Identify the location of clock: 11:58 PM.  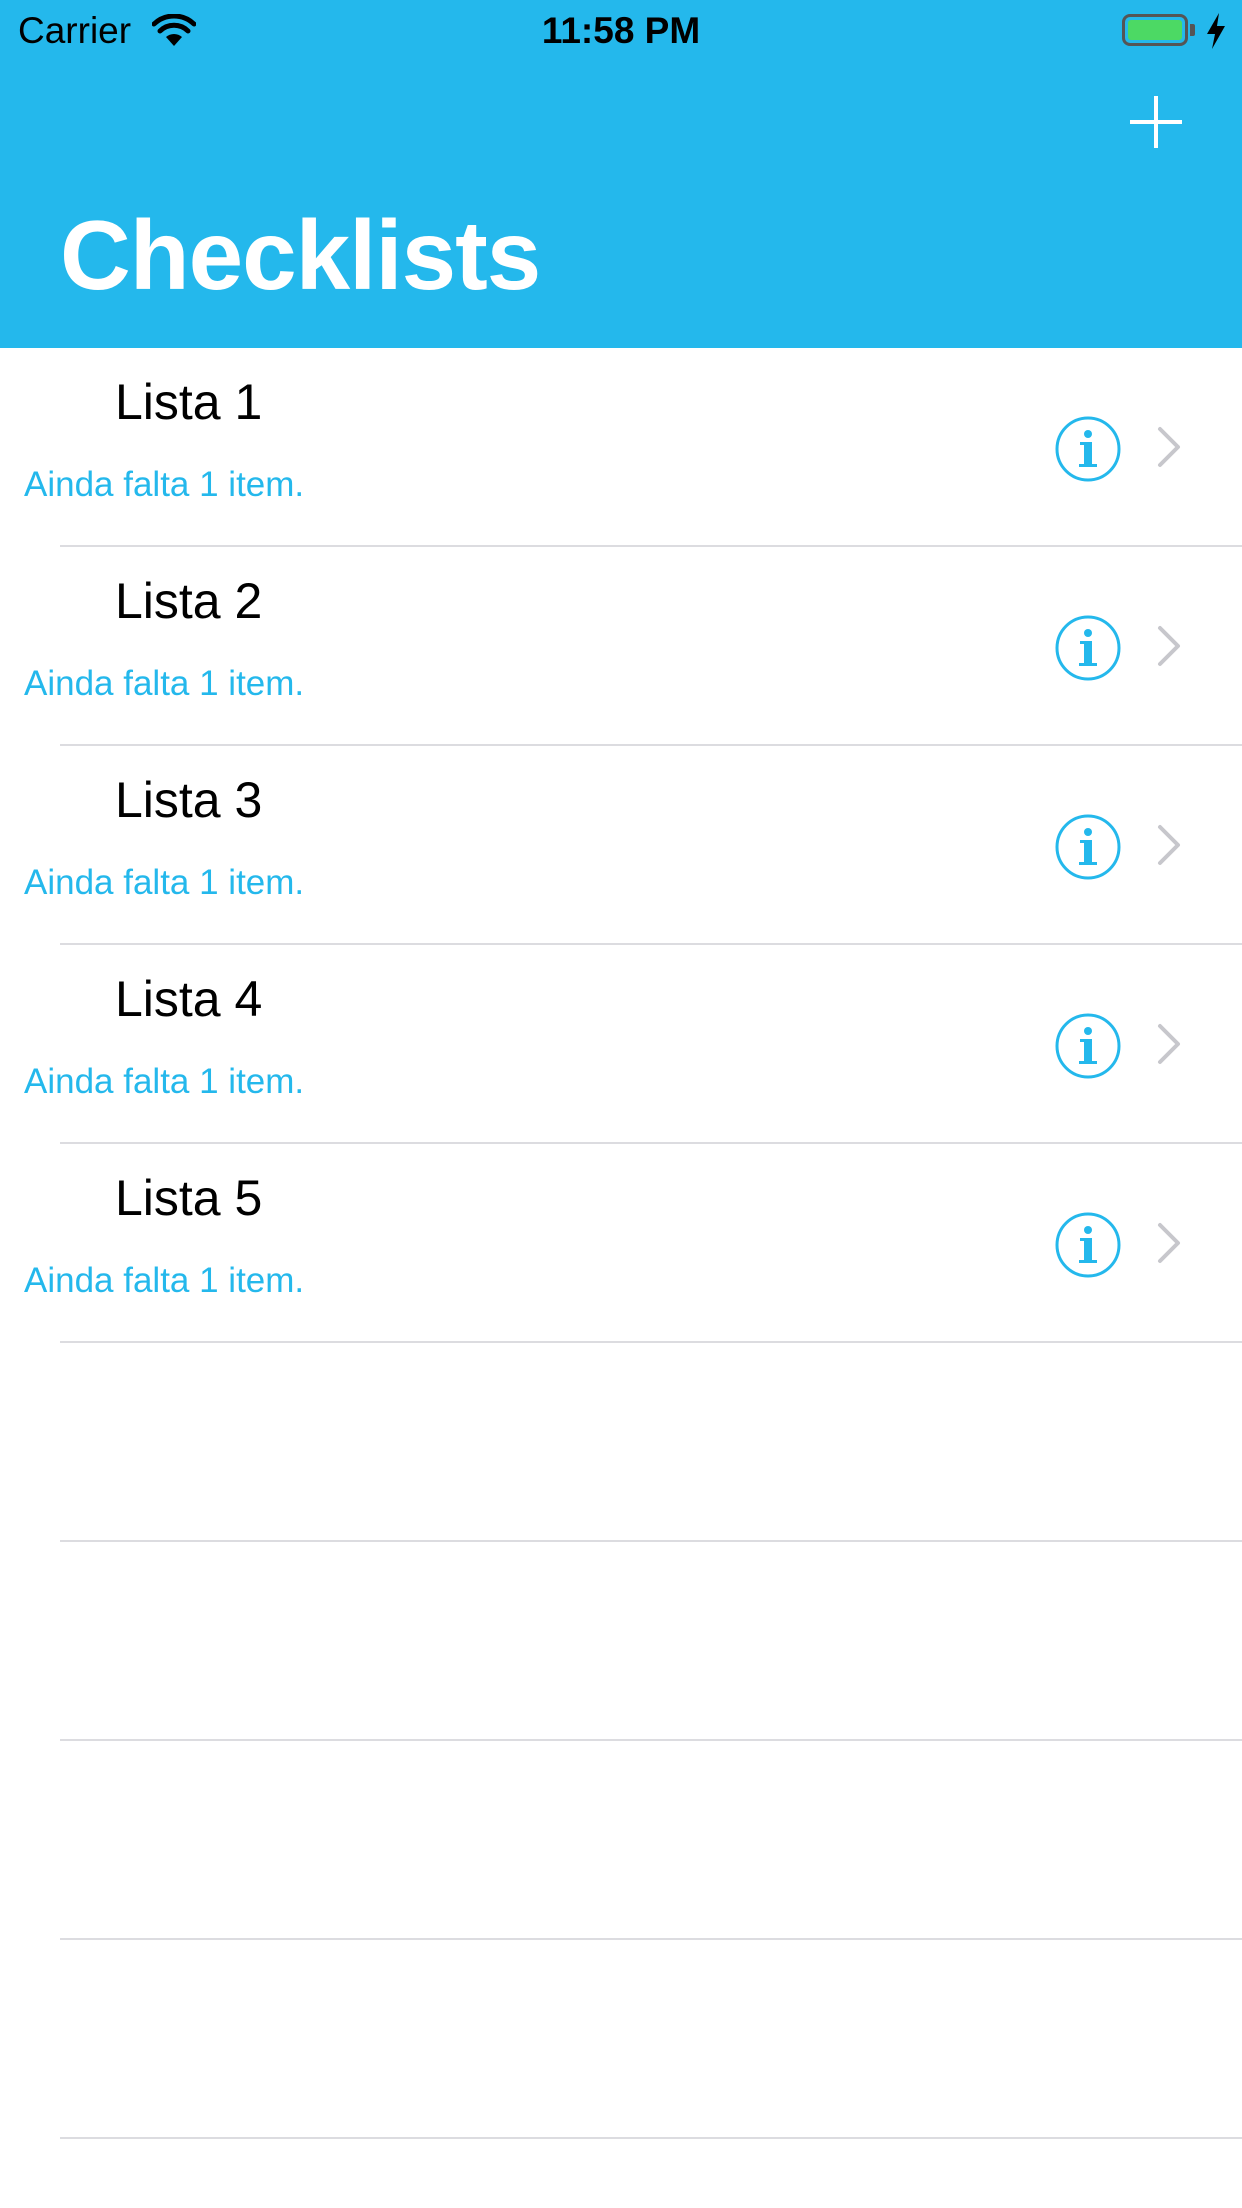
(621, 30).